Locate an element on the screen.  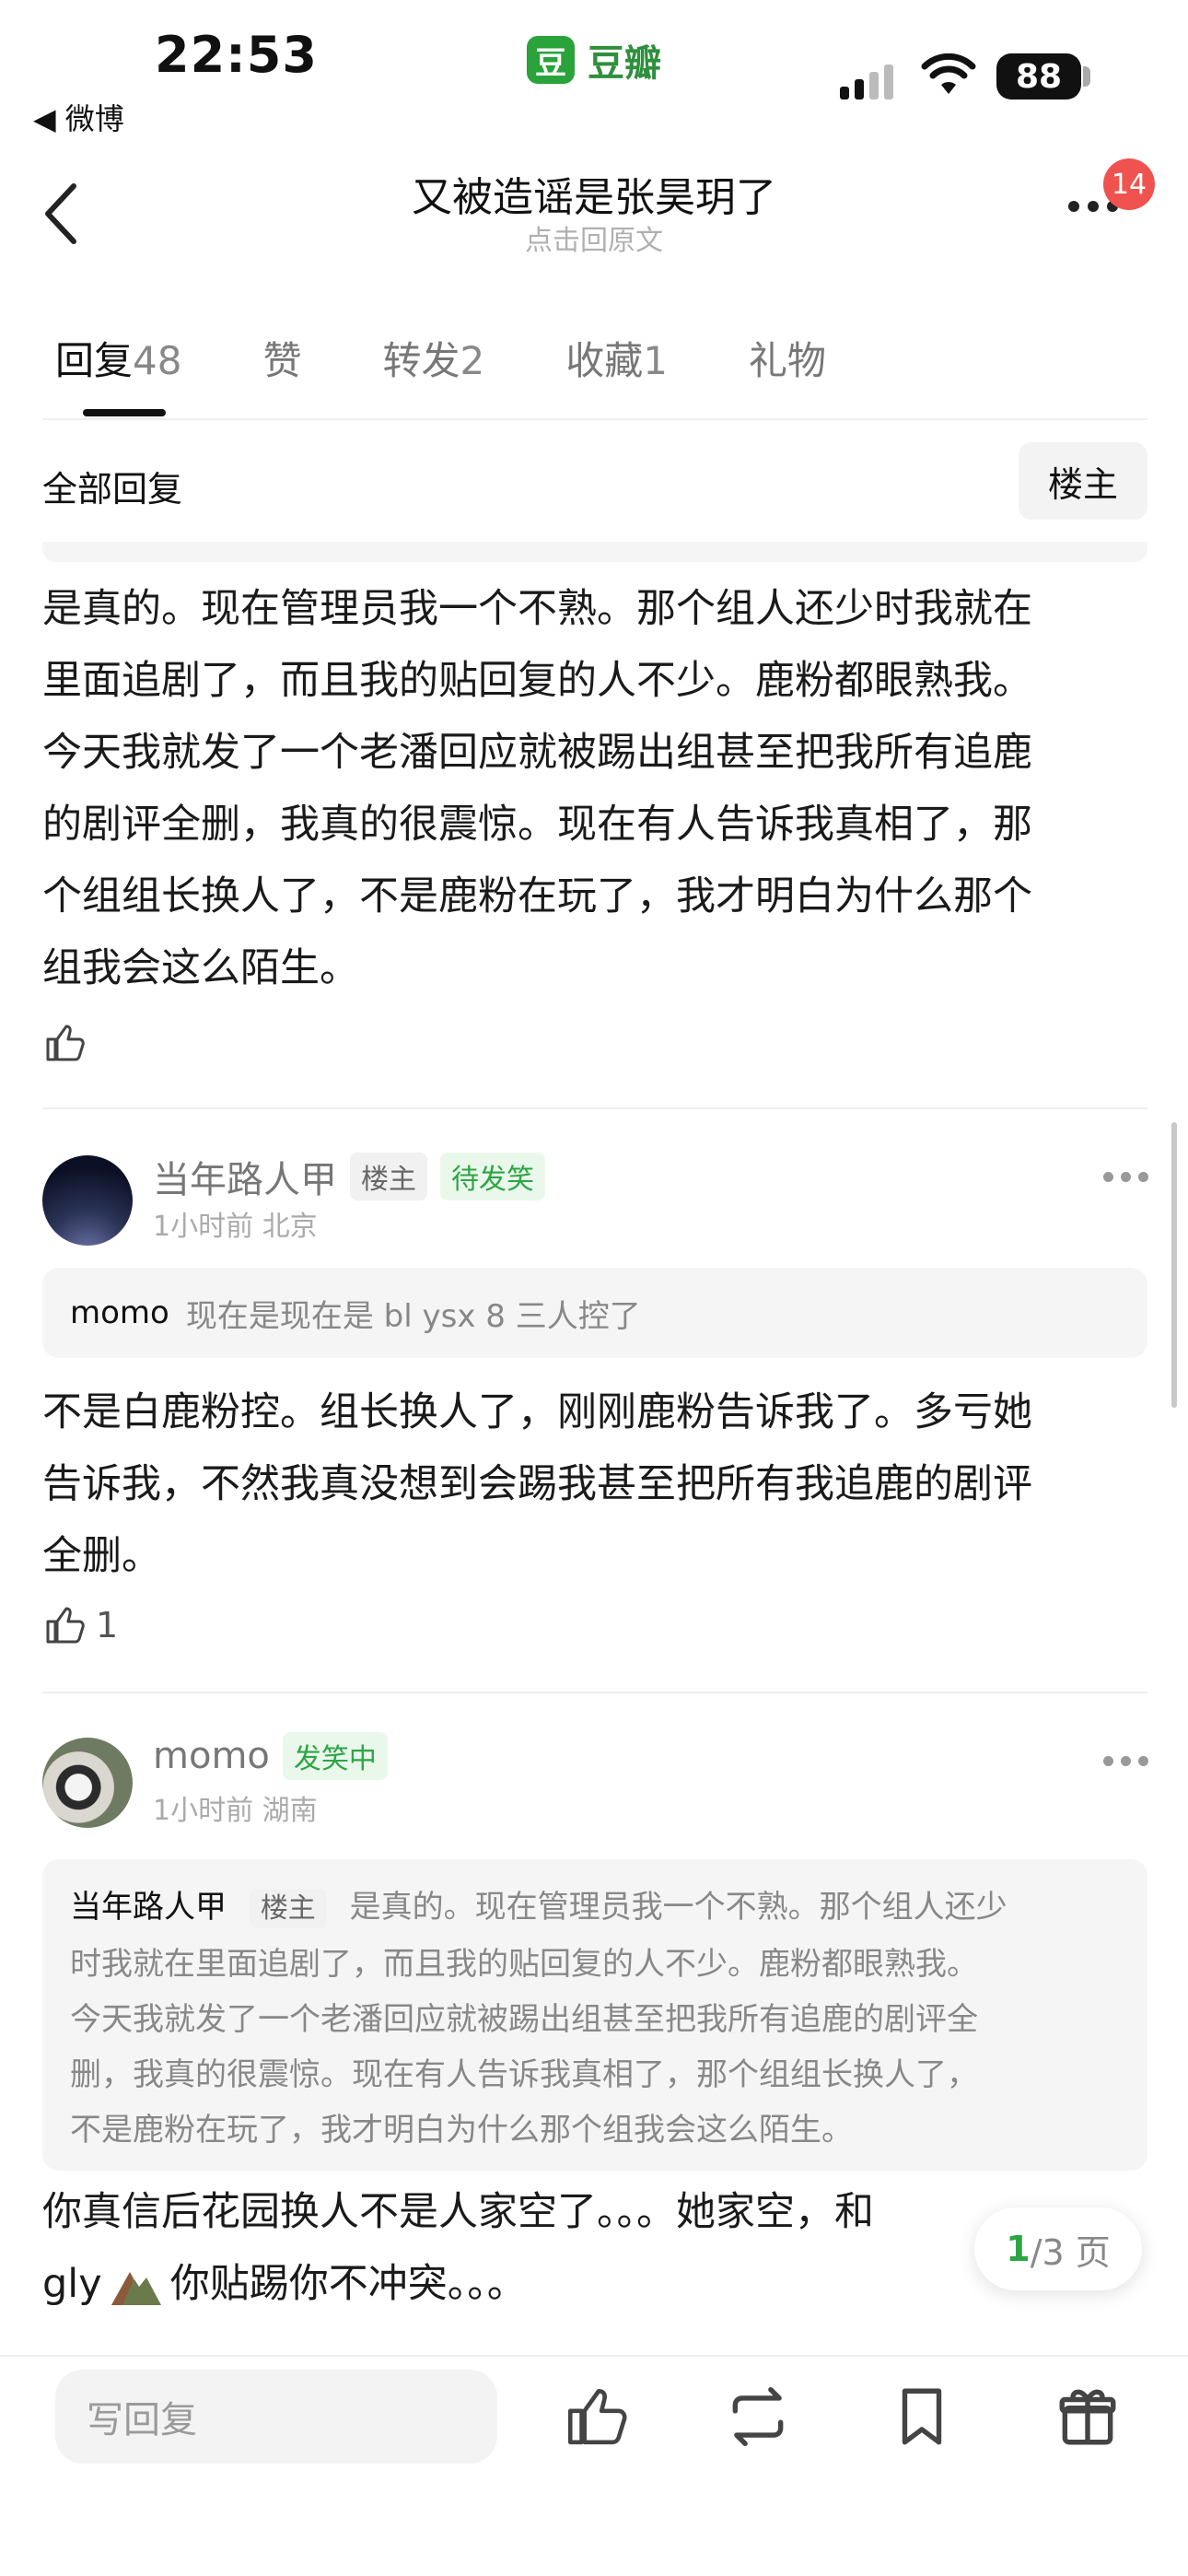
battery-cap is located at coordinates (1086, 76).